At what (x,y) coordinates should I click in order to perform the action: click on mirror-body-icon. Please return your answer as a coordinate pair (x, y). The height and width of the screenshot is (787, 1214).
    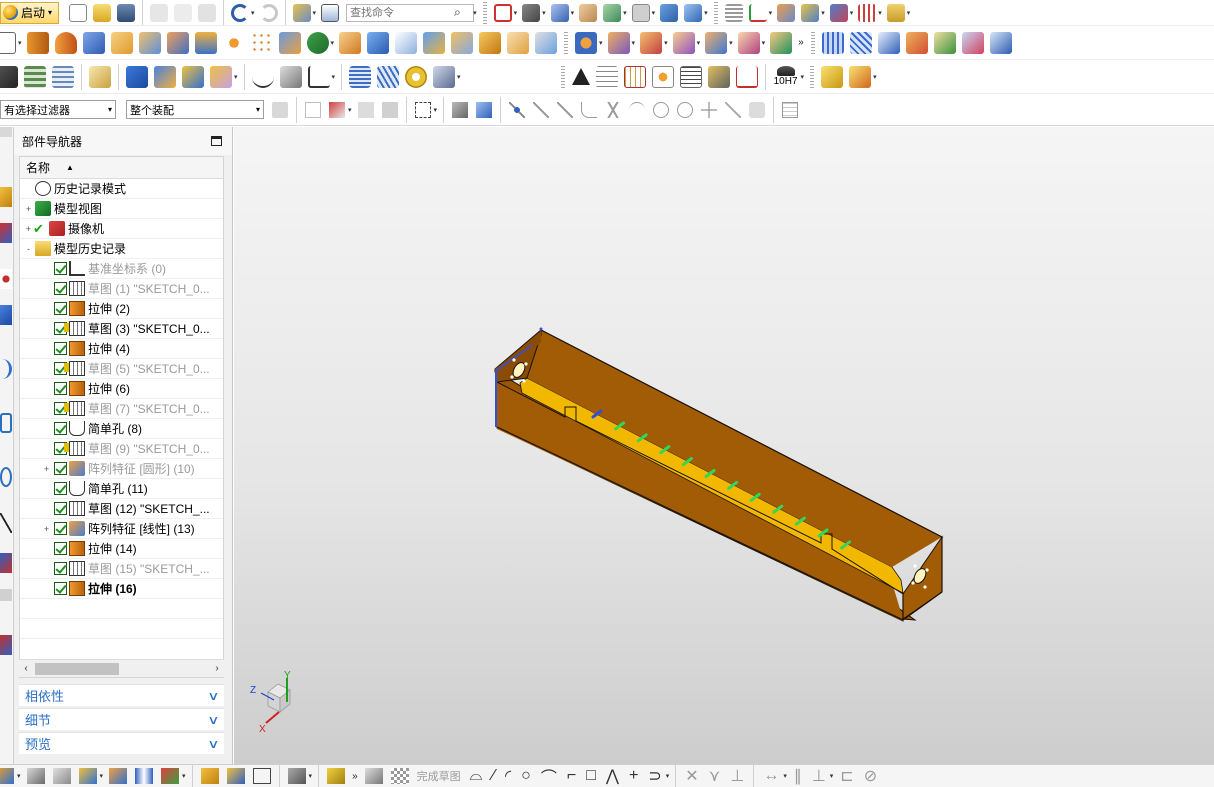
    Looking at the image, I should click on (546, 42).